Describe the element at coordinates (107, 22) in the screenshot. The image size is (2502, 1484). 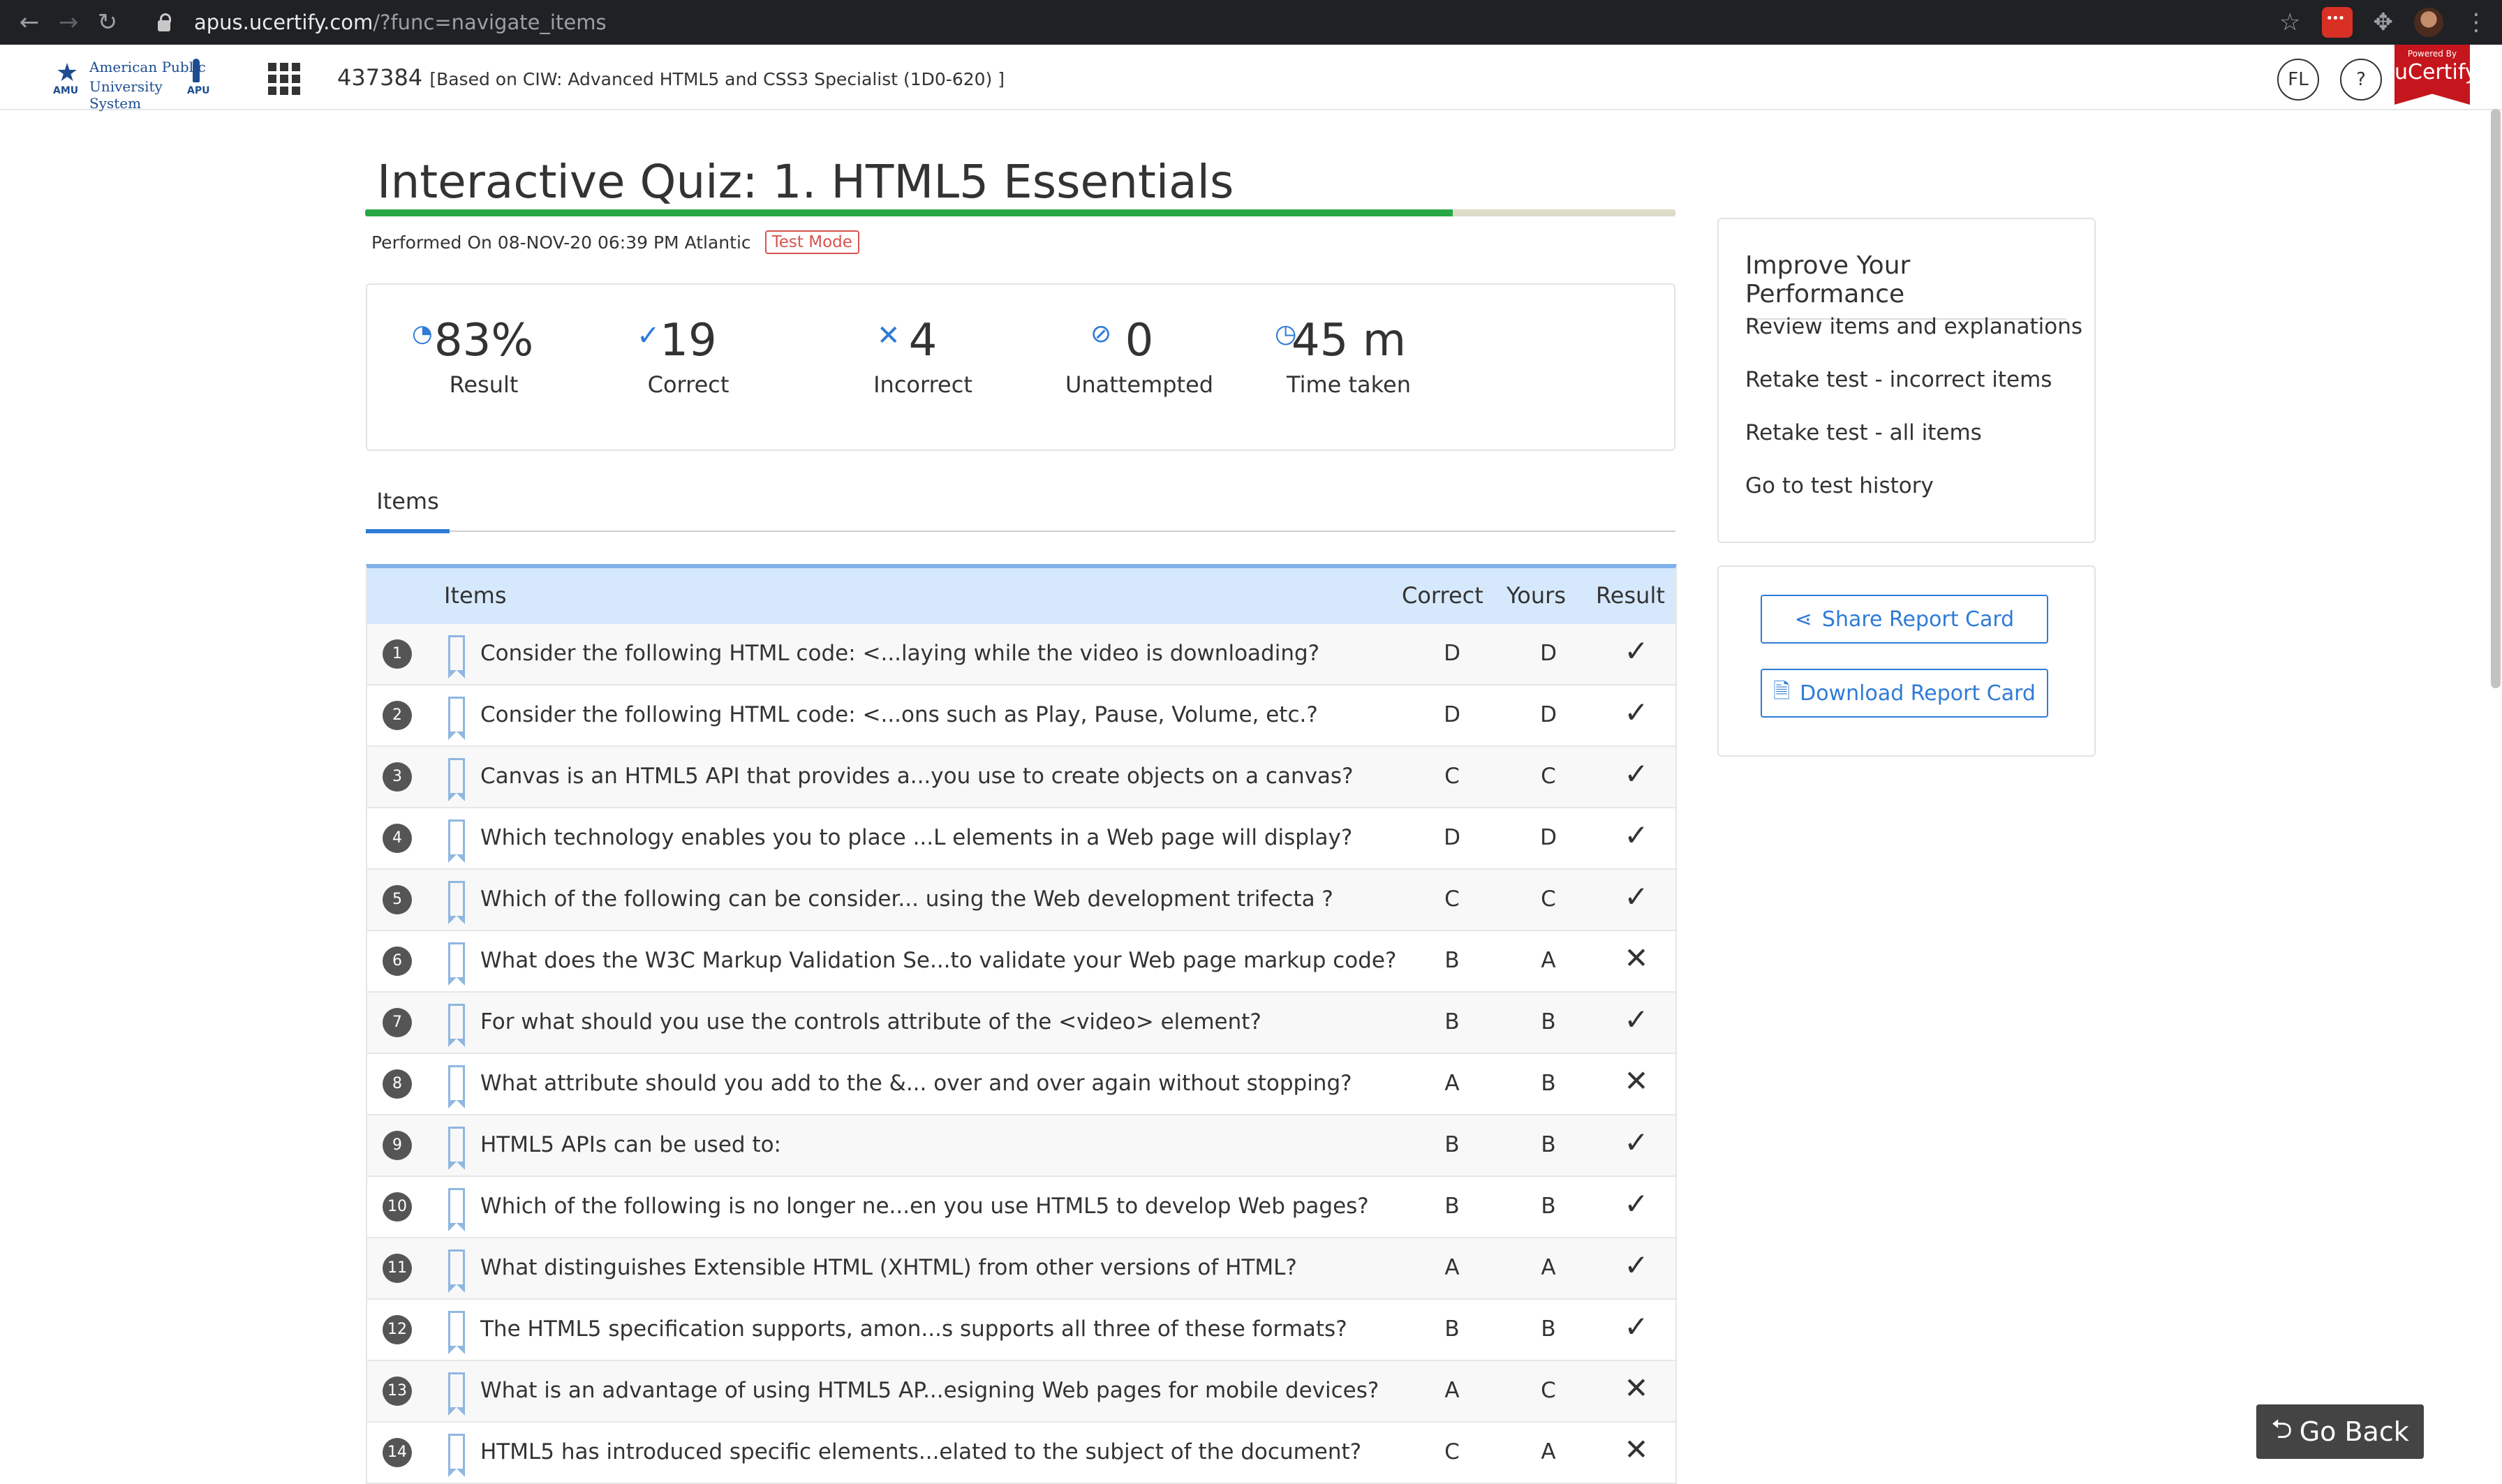
I see `reload-icon: ↻` at that location.